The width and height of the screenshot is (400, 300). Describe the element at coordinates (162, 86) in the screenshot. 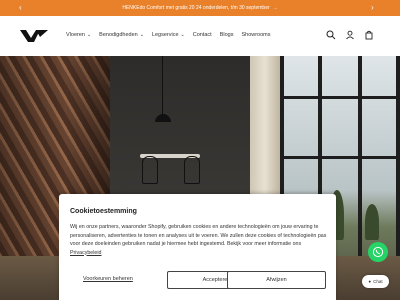

I see `lamp-cord` at that location.